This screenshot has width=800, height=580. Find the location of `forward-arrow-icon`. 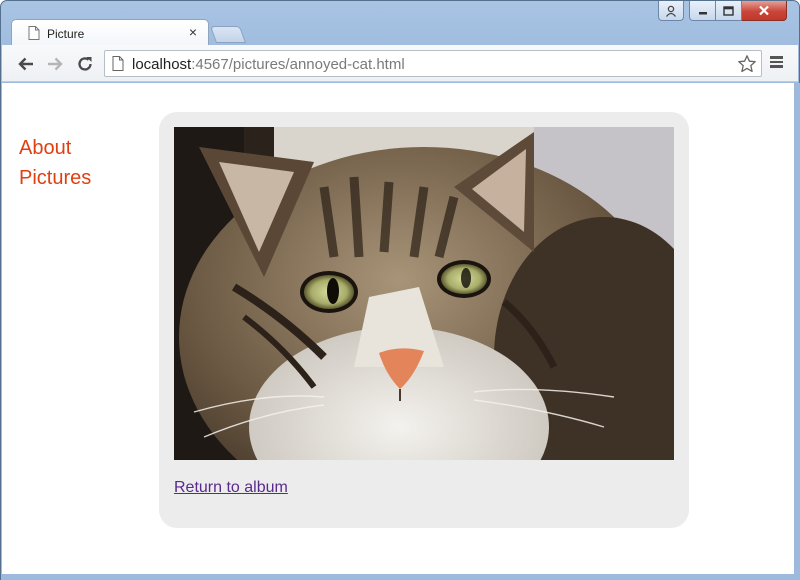

forward-arrow-icon is located at coordinates (55, 64).